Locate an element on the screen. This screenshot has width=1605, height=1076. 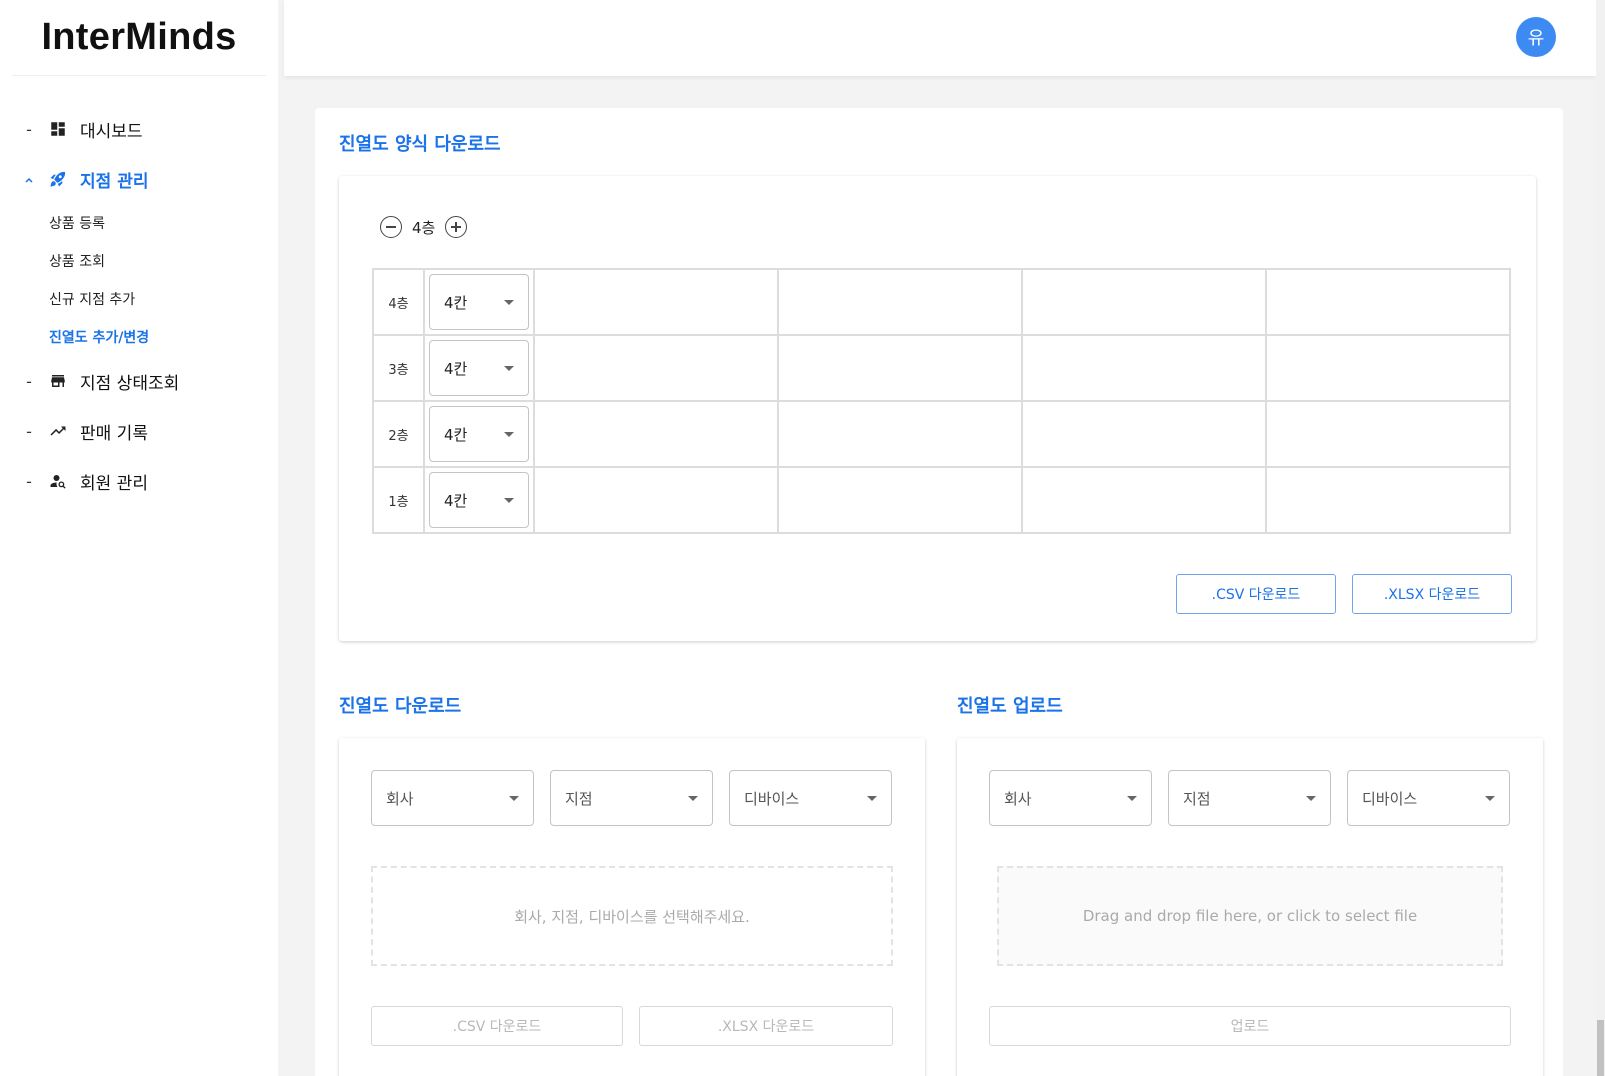
user-avatar: 유 is located at coordinates (1536, 37).